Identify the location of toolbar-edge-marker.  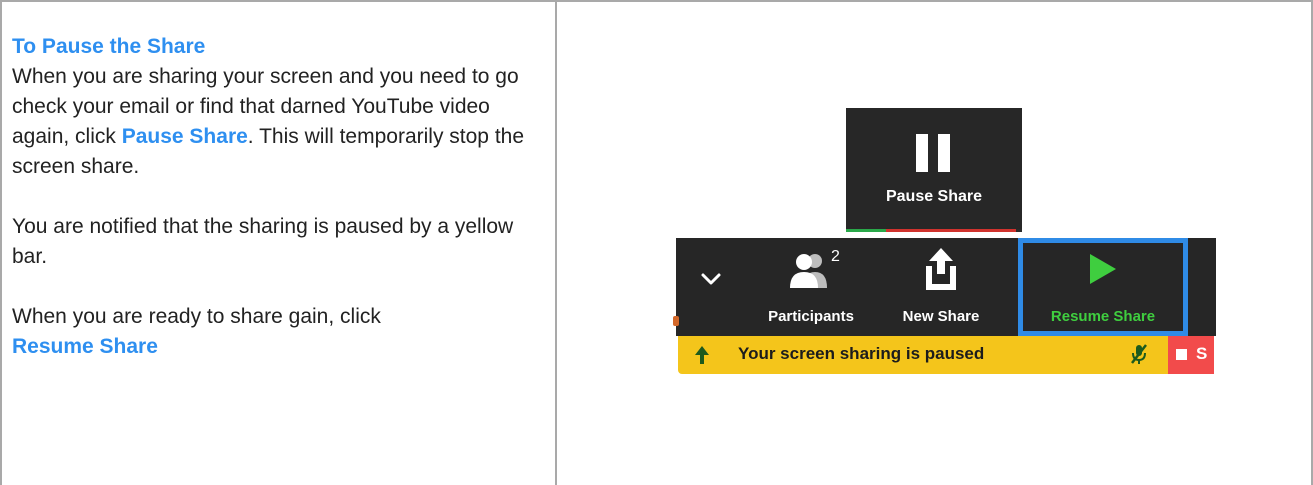
(676, 321).